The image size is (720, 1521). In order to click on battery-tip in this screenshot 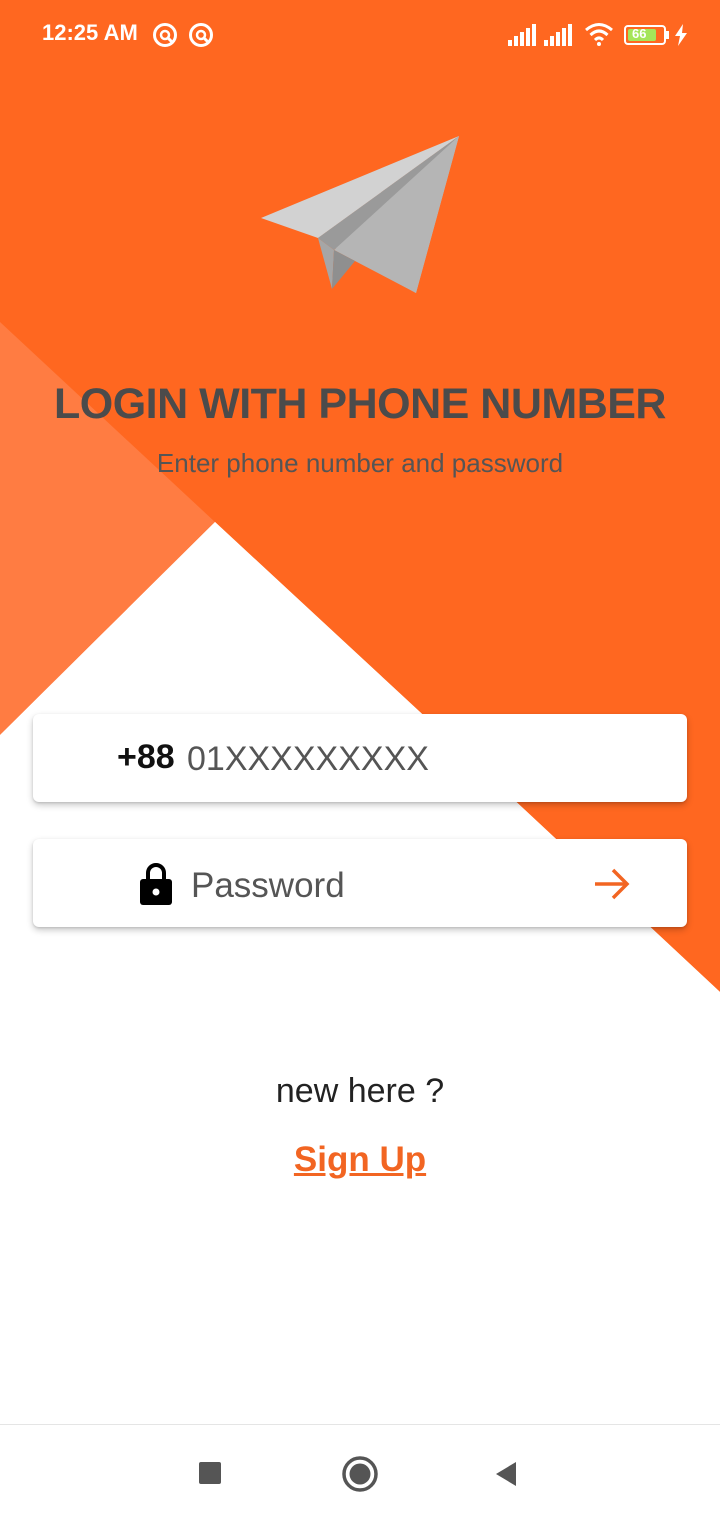, I will do `click(667, 35)`.